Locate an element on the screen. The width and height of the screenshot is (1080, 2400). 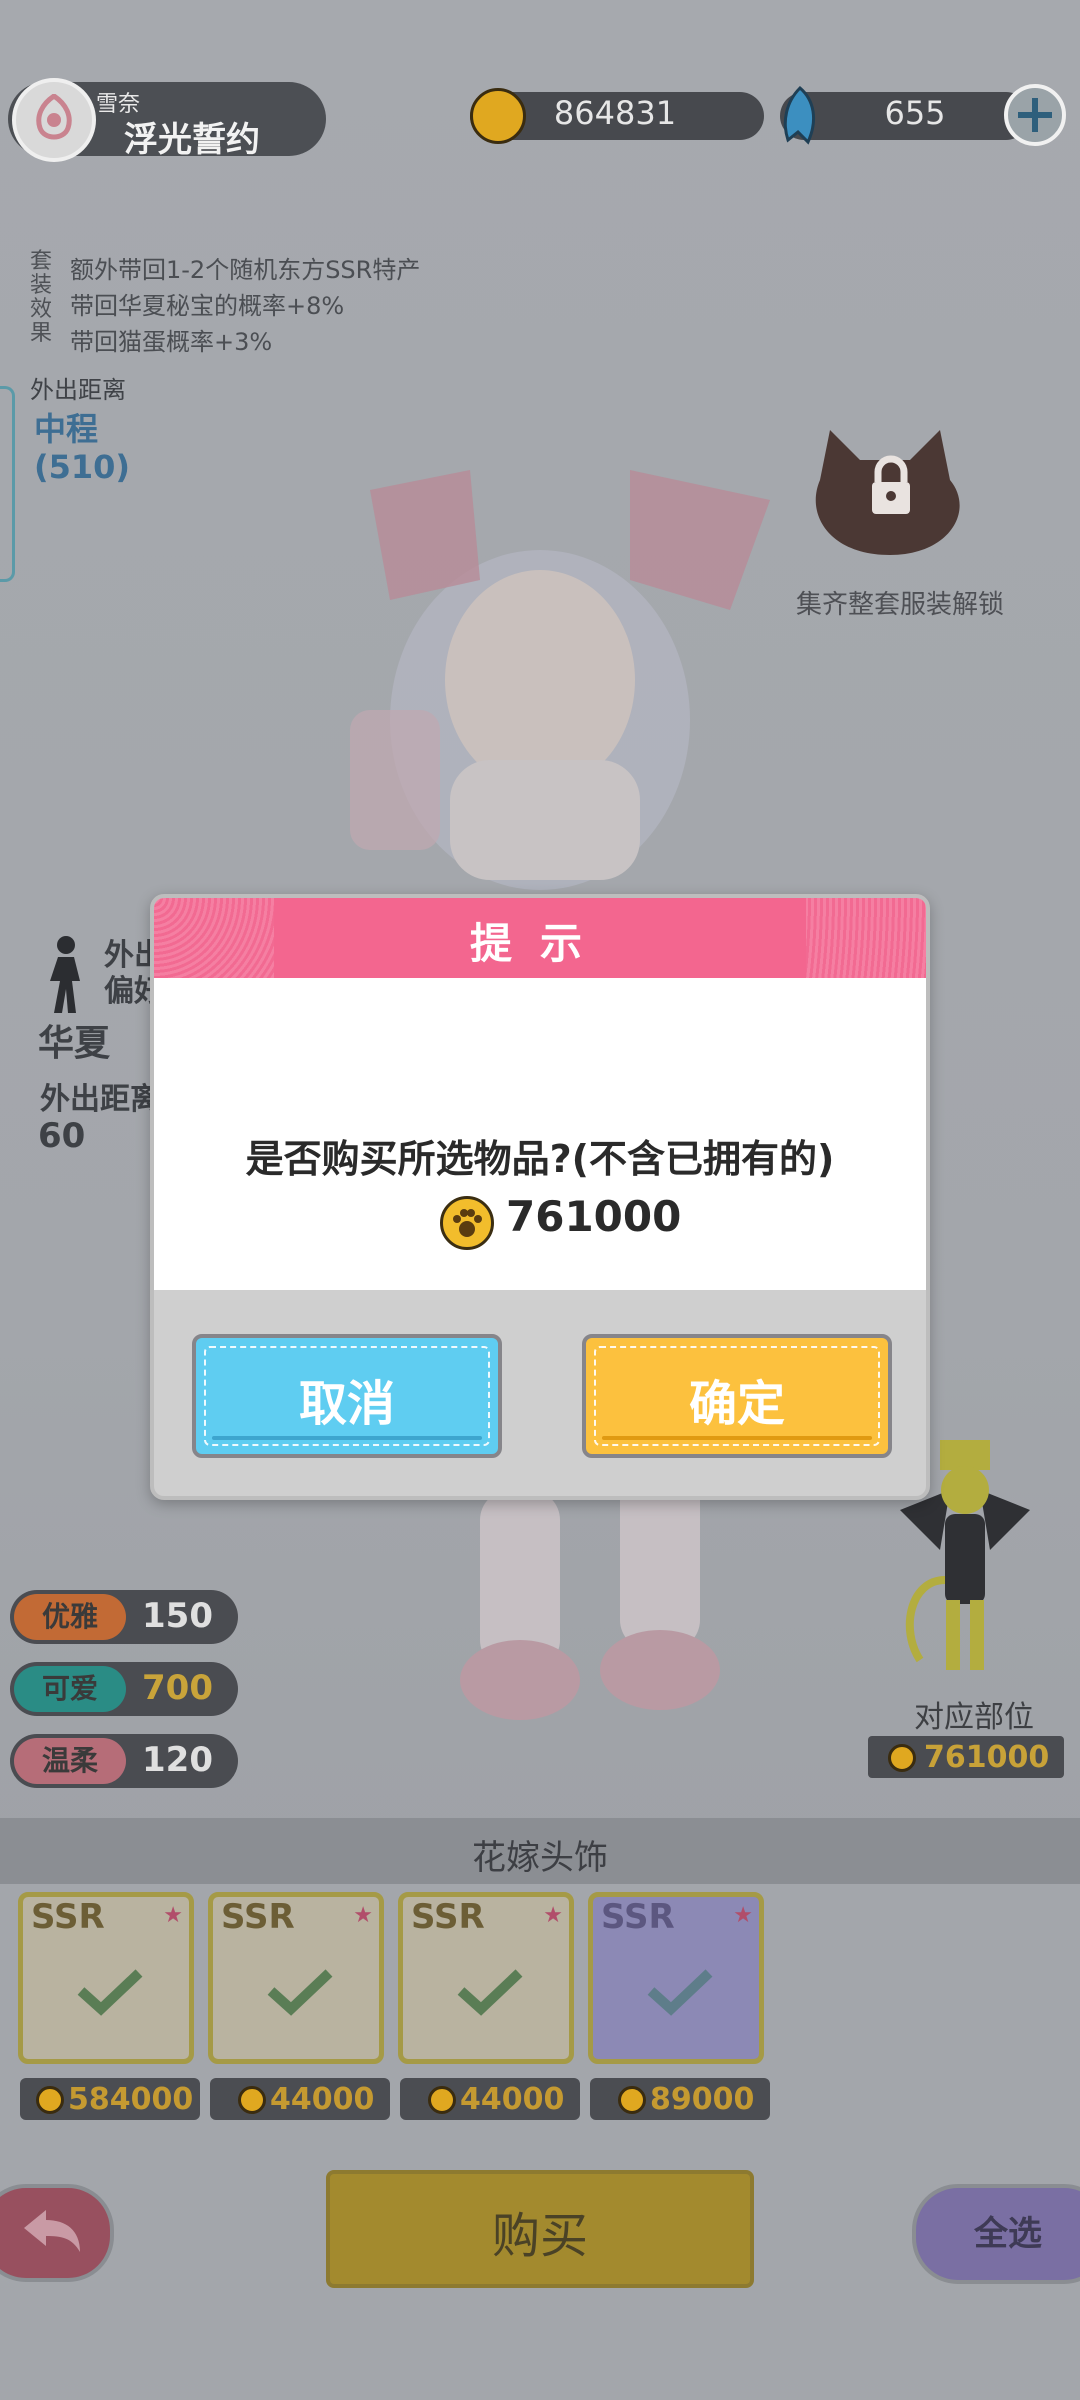
character-avatar is located at coordinates (54, 120).